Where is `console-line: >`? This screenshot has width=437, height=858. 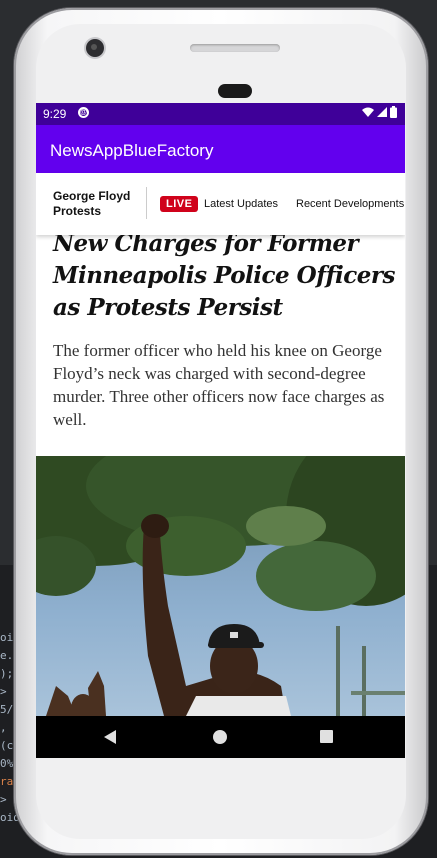 console-line: > is located at coordinates (3, 799).